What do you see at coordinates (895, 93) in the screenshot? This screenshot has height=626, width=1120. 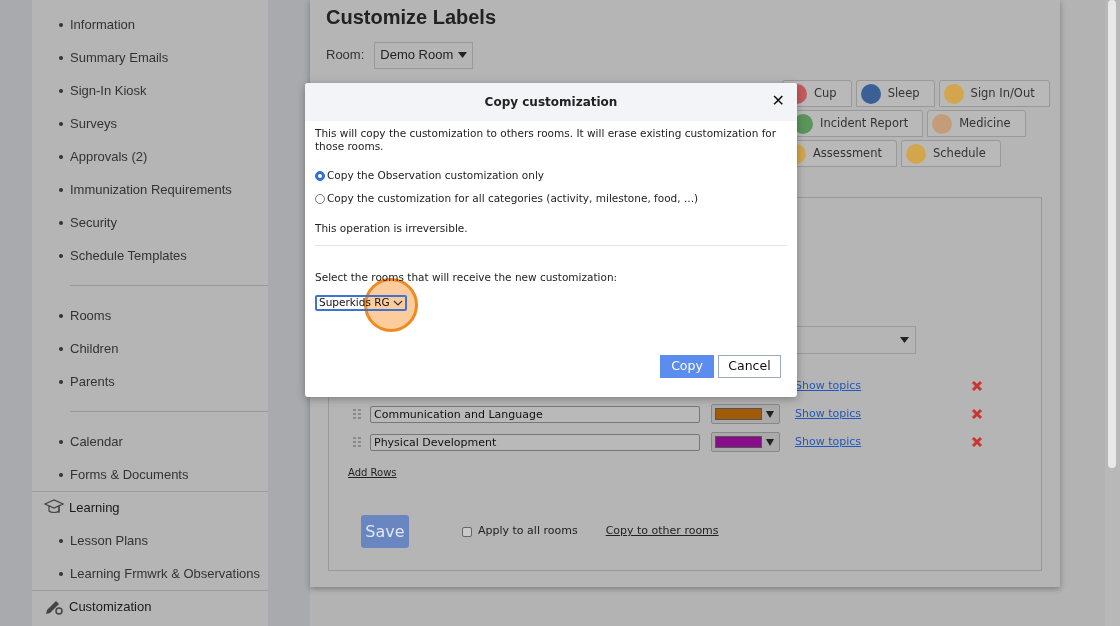 I see `category-tab: Sleep` at bounding box center [895, 93].